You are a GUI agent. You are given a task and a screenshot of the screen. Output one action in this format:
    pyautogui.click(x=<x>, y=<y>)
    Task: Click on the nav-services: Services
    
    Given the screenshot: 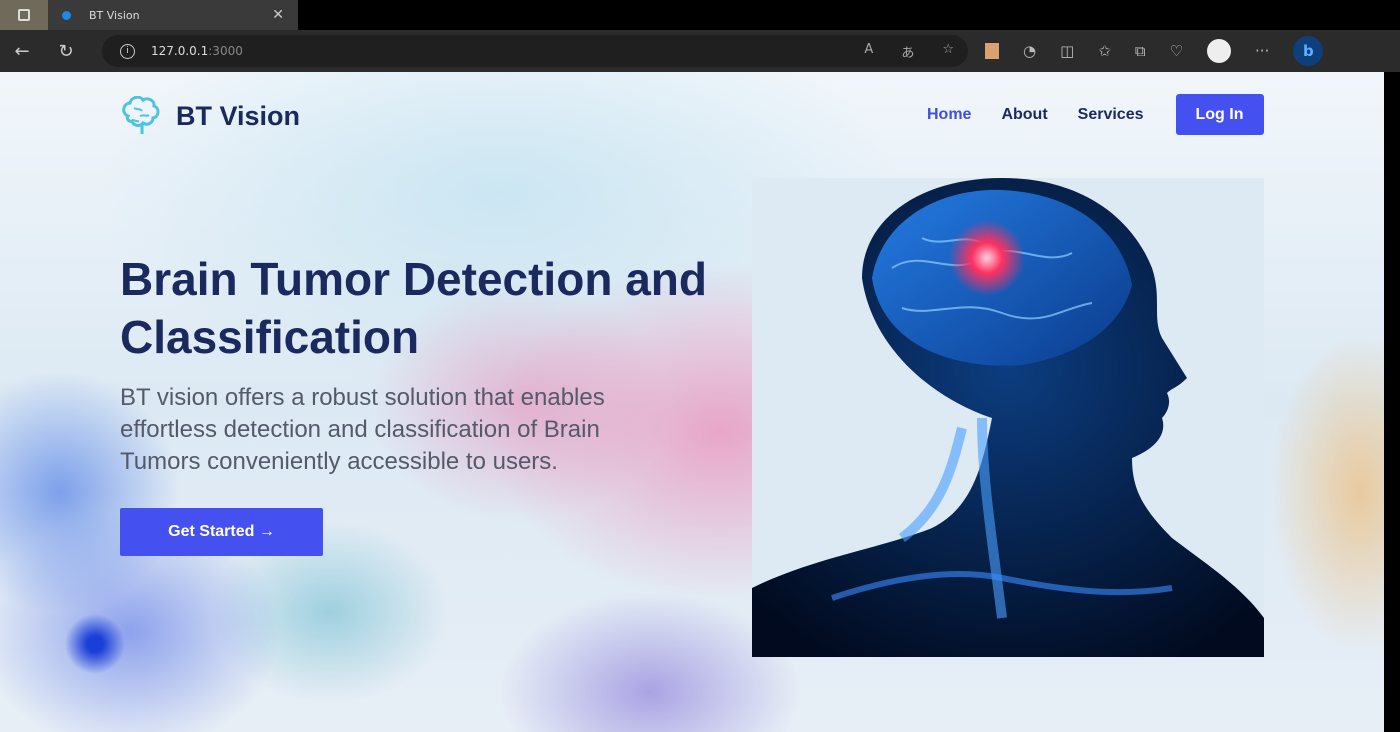 What is the action you would take?
    pyautogui.click(x=1111, y=115)
    